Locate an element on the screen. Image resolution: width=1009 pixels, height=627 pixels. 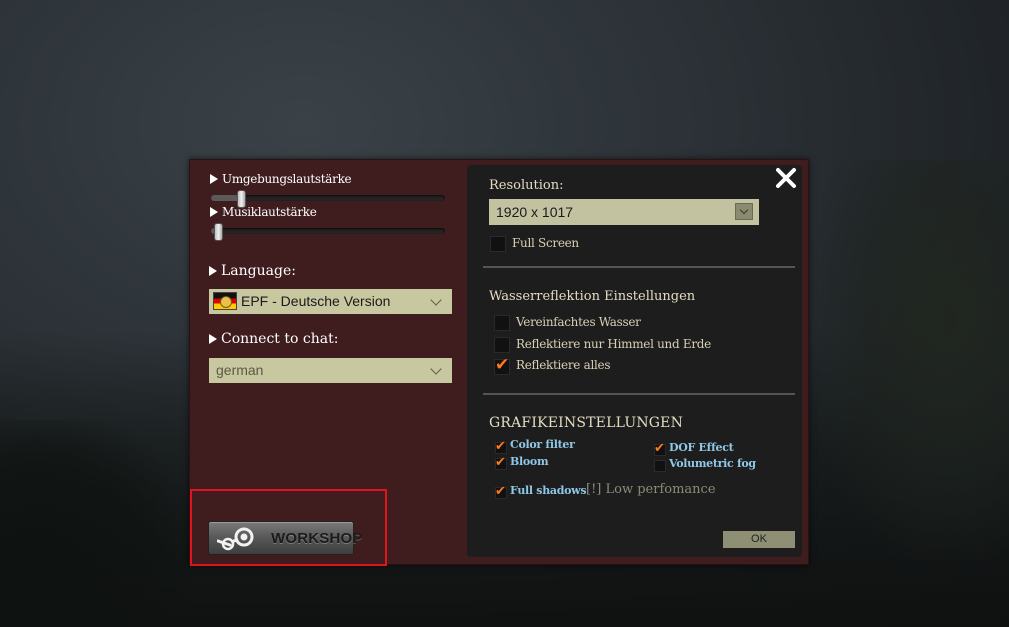
chat-label: Connect to chat: is located at coordinates (273, 339).